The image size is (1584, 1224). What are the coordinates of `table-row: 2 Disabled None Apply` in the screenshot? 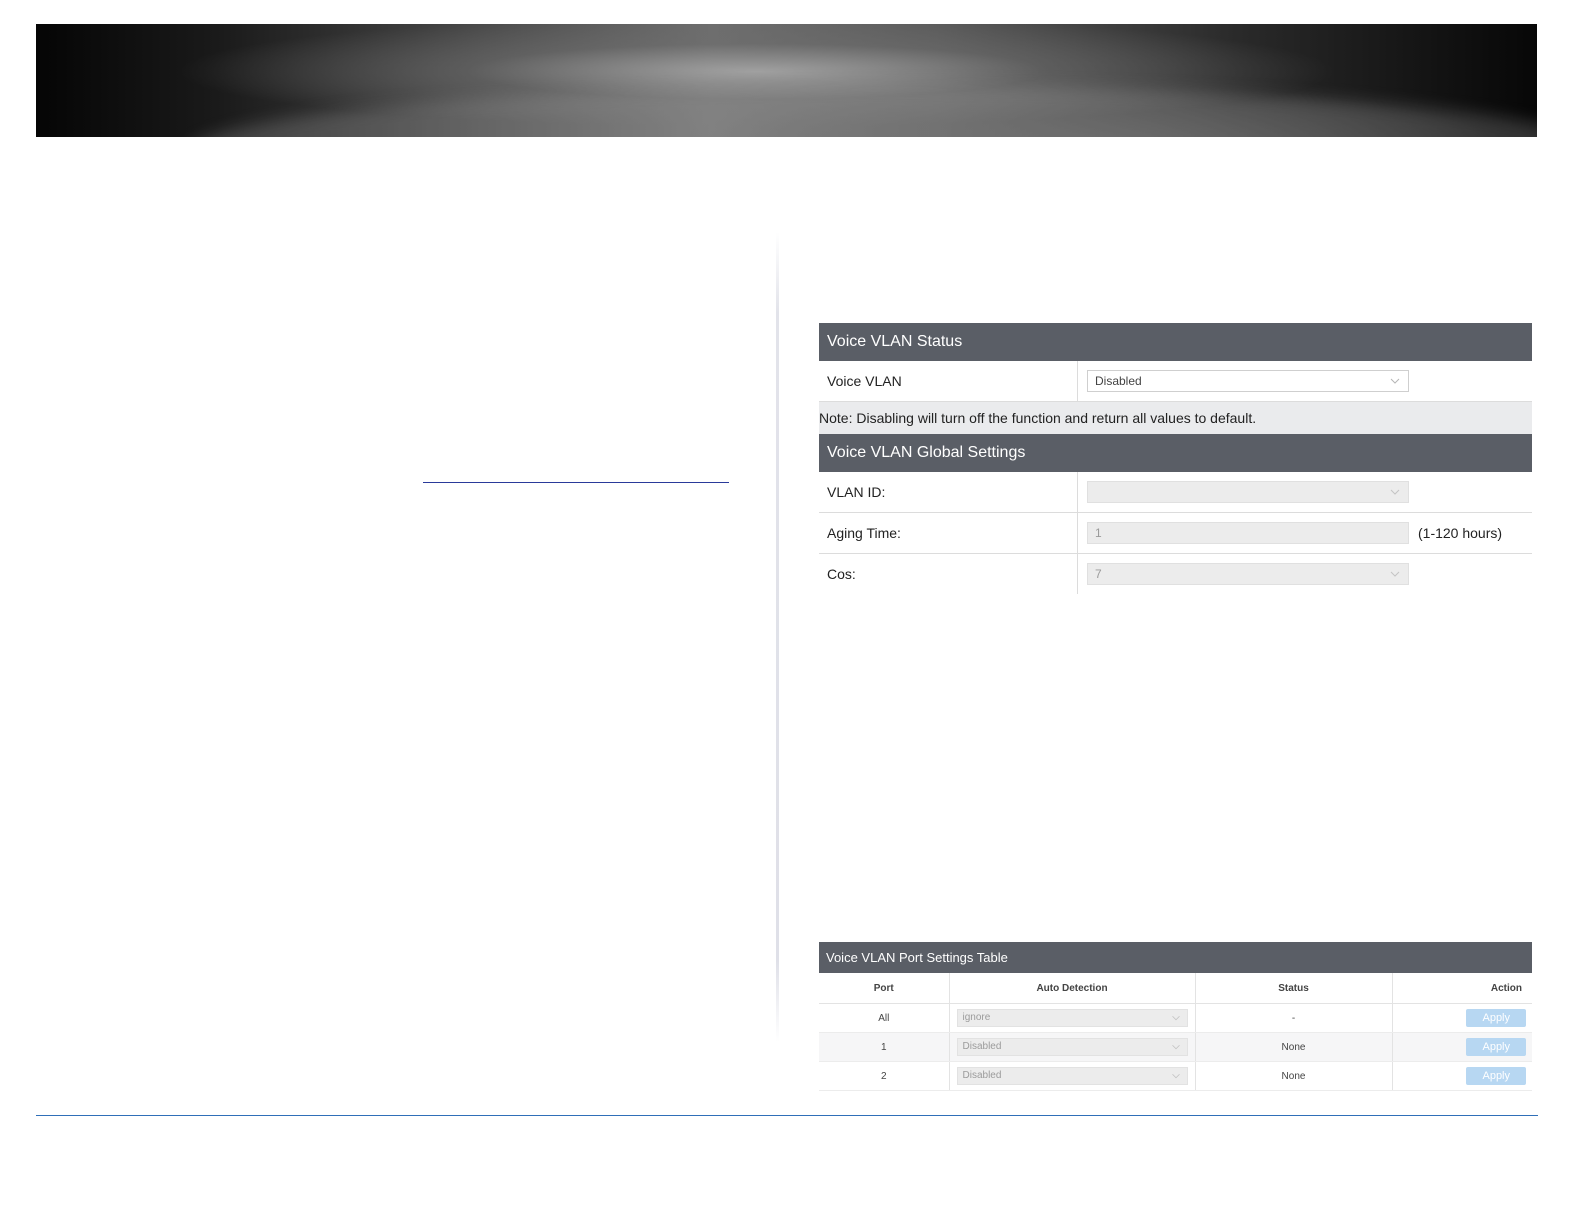 It's located at (1175, 1076).